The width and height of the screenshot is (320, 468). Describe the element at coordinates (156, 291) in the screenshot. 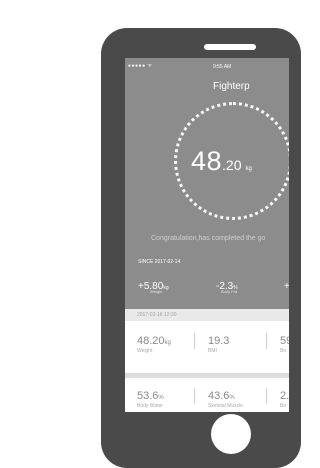

I see `change-label: Weight` at that location.